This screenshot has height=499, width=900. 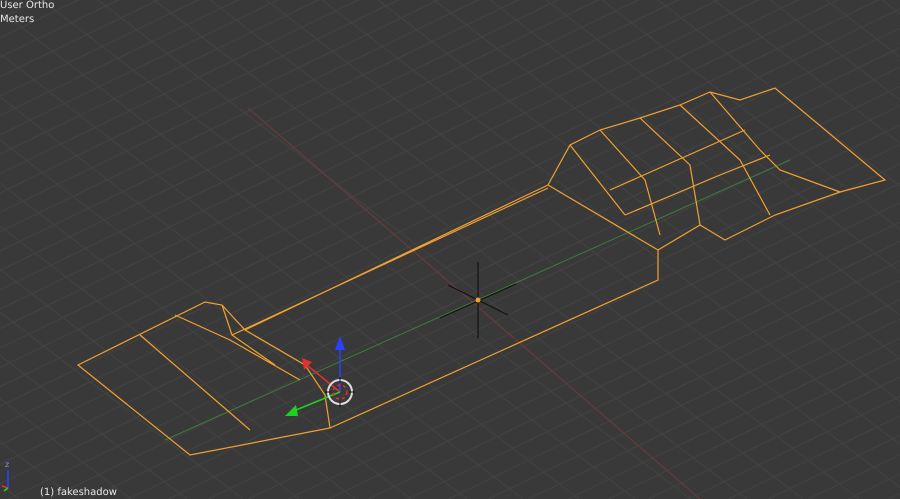 What do you see at coordinates (315, 376) in the screenshot?
I see `transform-gizmo-icon` at bounding box center [315, 376].